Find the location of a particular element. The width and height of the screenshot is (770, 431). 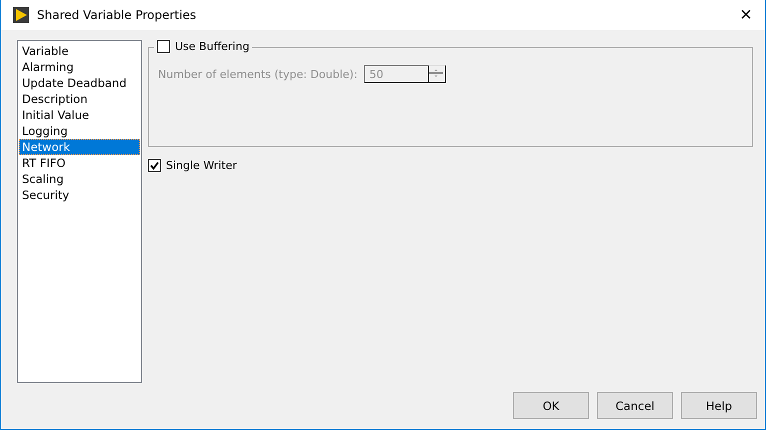

category-item: Variable is located at coordinates (79, 51).